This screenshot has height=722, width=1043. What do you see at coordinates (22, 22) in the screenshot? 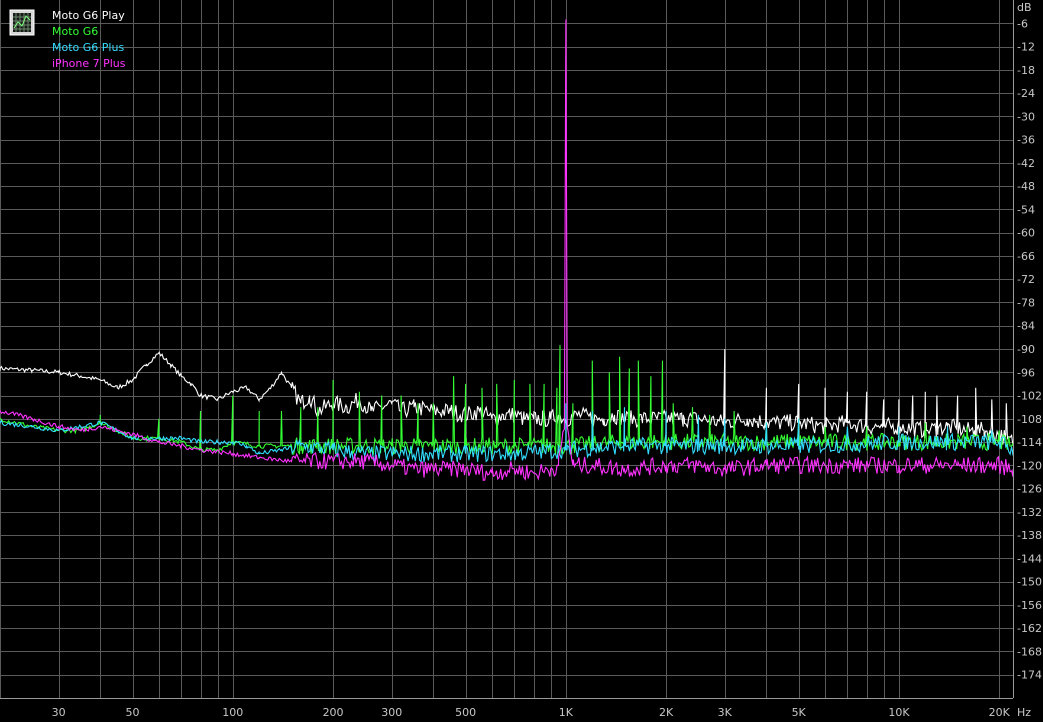
I see `legend-icon` at bounding box center [22, 22].